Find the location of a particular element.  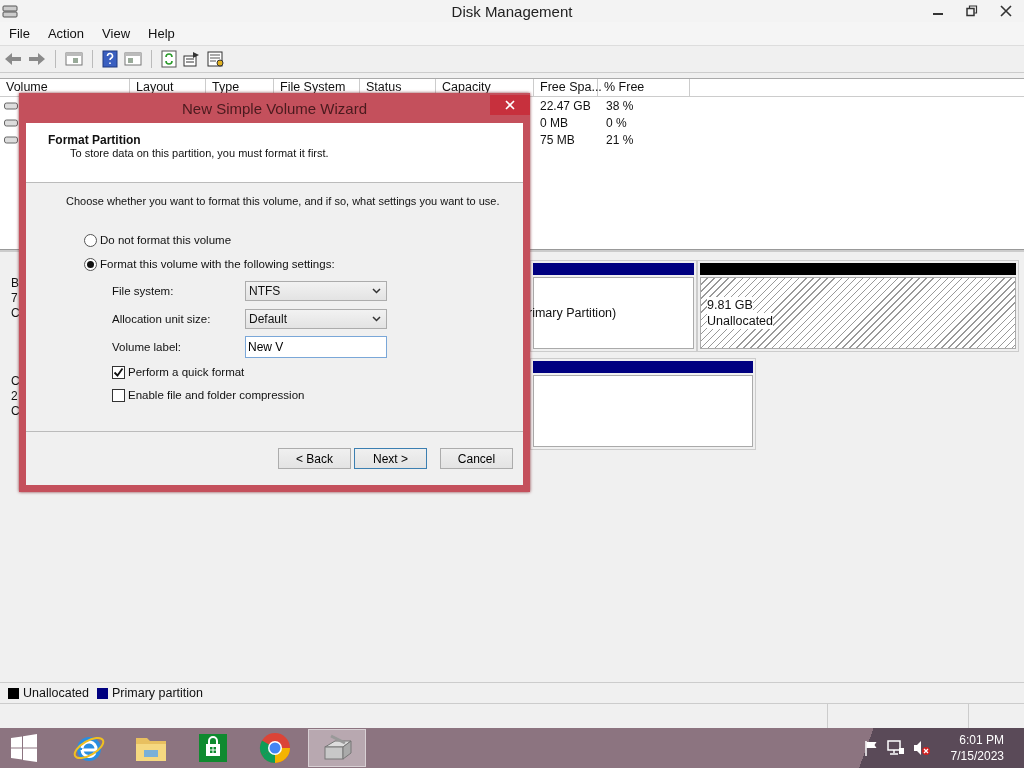

dialog-button: Next > is located at coordinates (390, 458).